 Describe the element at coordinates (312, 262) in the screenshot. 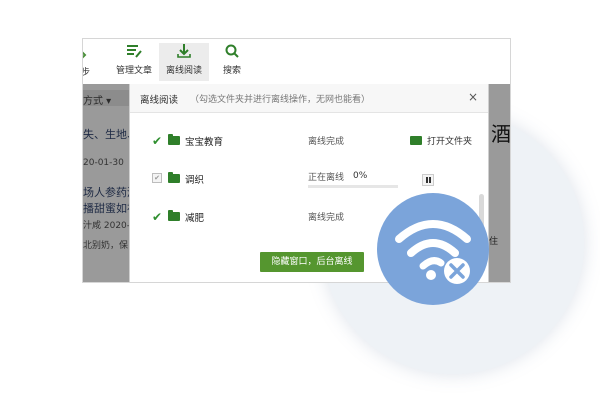

I see `hide-window-button: 隐藏窗口，后台离线` at that location.